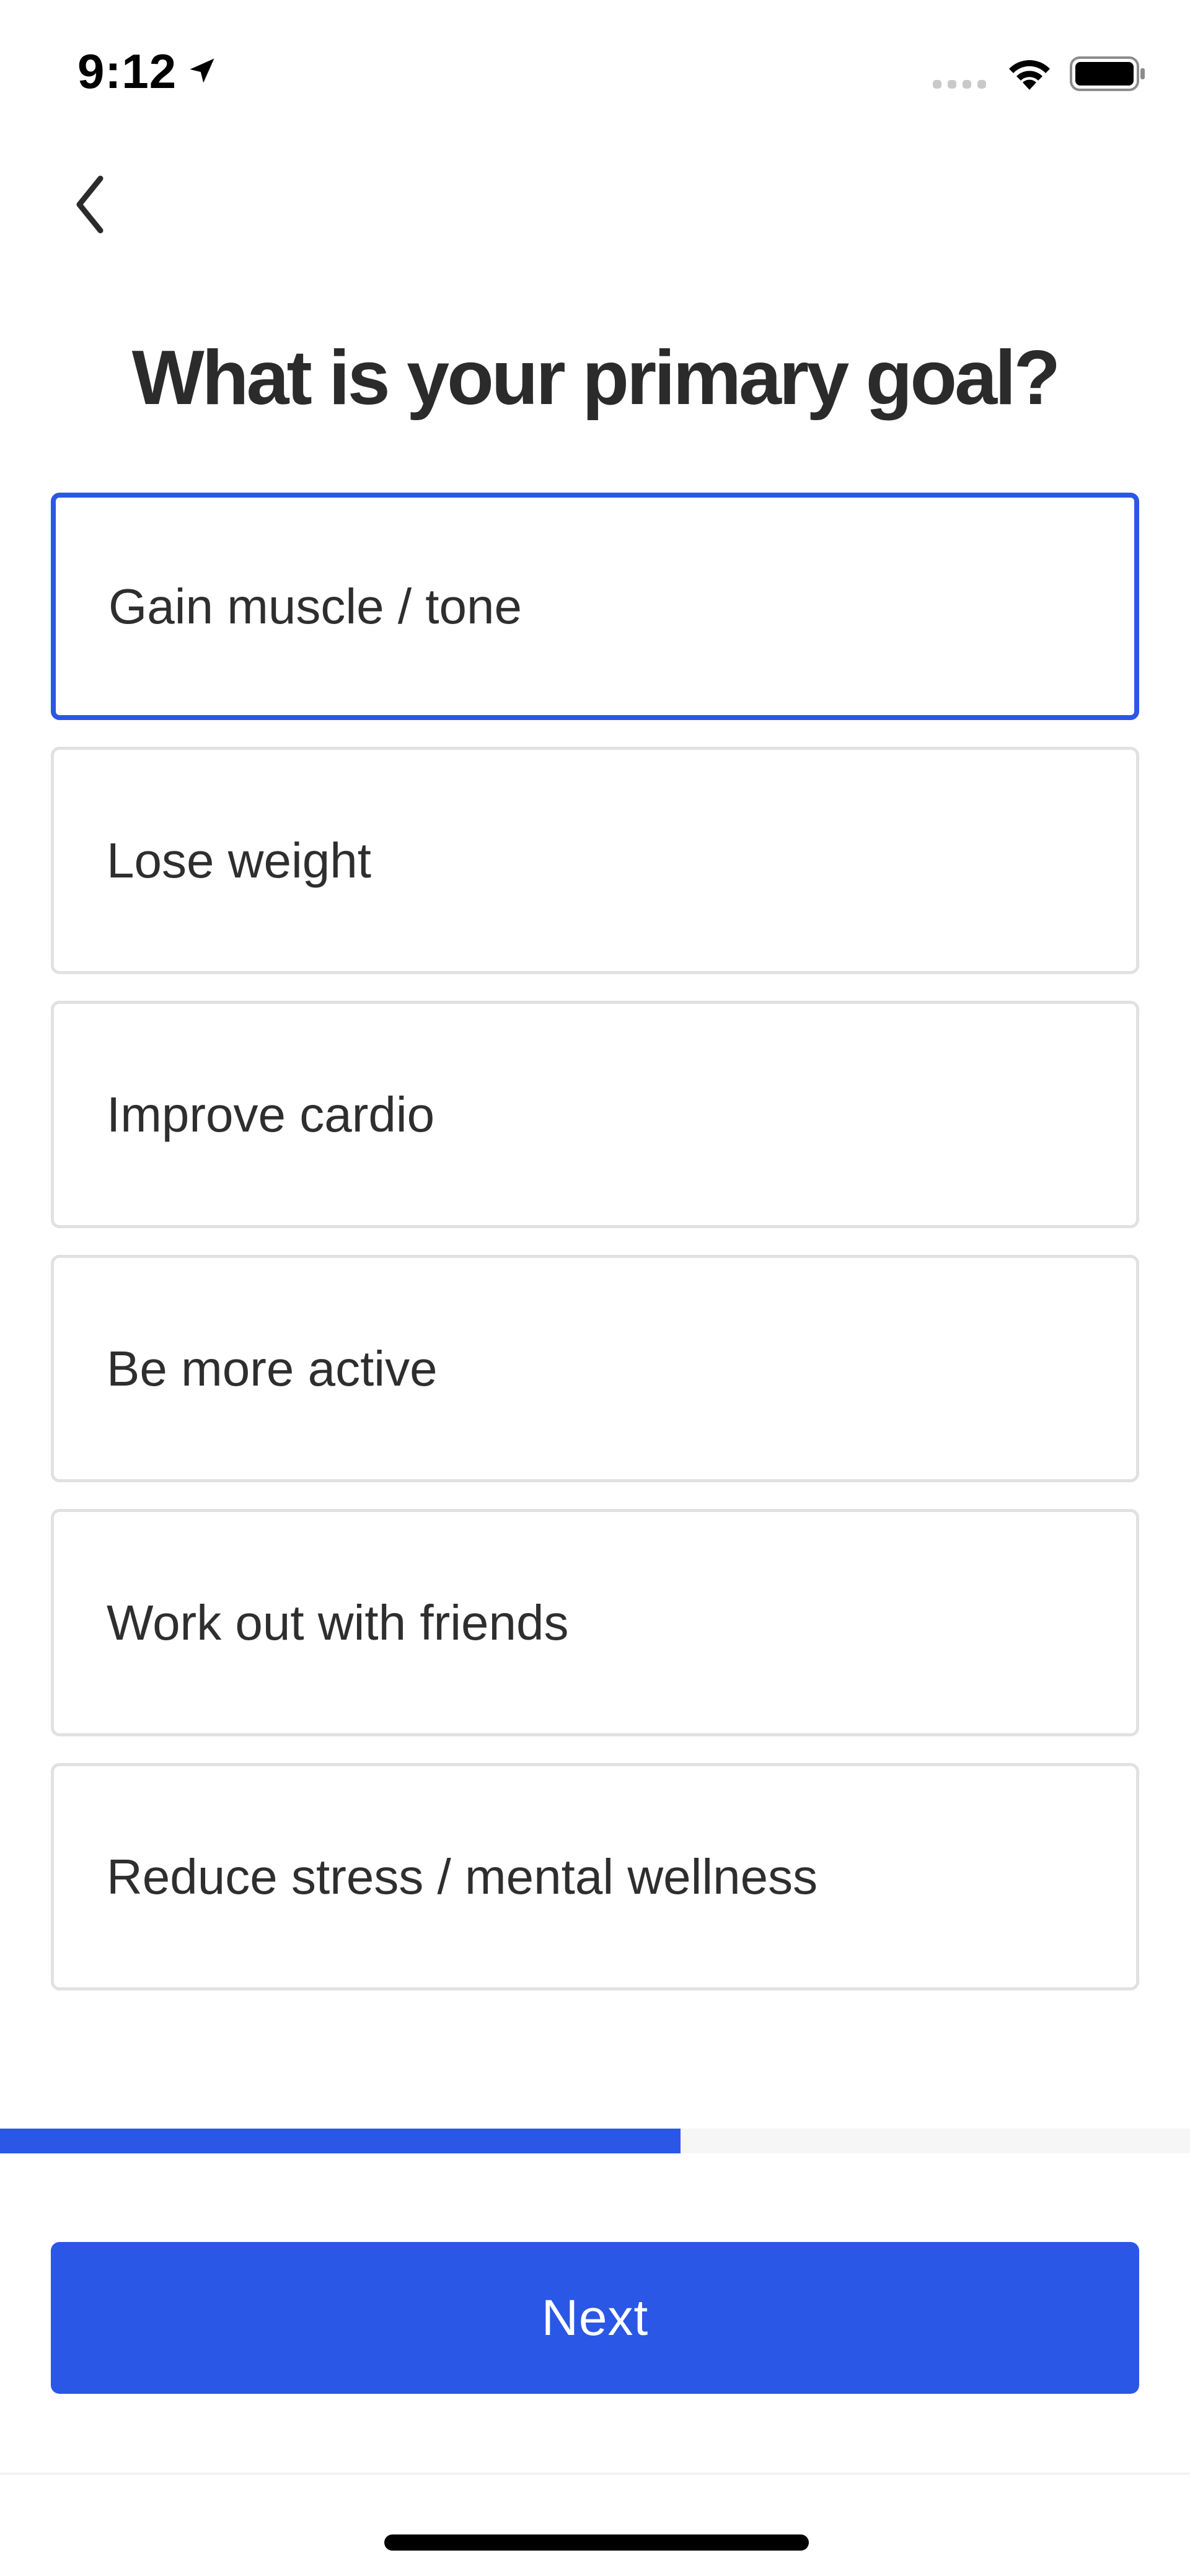 This screenshot has height=2576, width=1190. What do you see at coordinates (239, 860) in the screenshot?
I see `goal-option-label: Lose weight` at bounding box center [239, 860].